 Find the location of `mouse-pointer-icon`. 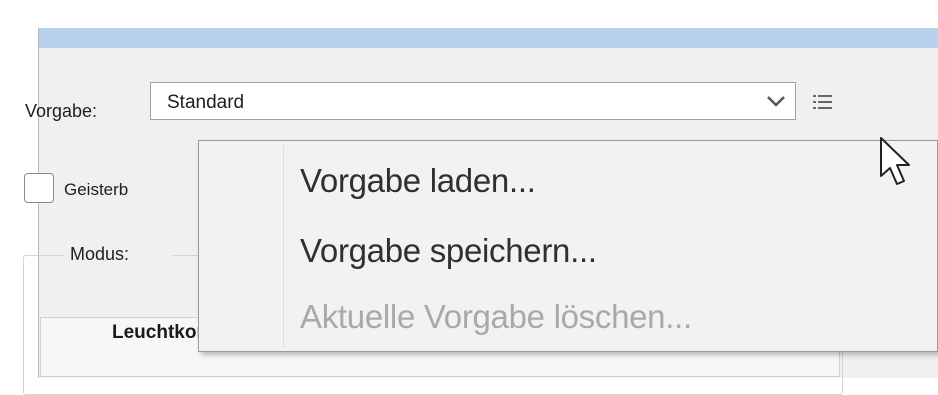

mouse-pointer-icon is located at coordinates (895, 161).